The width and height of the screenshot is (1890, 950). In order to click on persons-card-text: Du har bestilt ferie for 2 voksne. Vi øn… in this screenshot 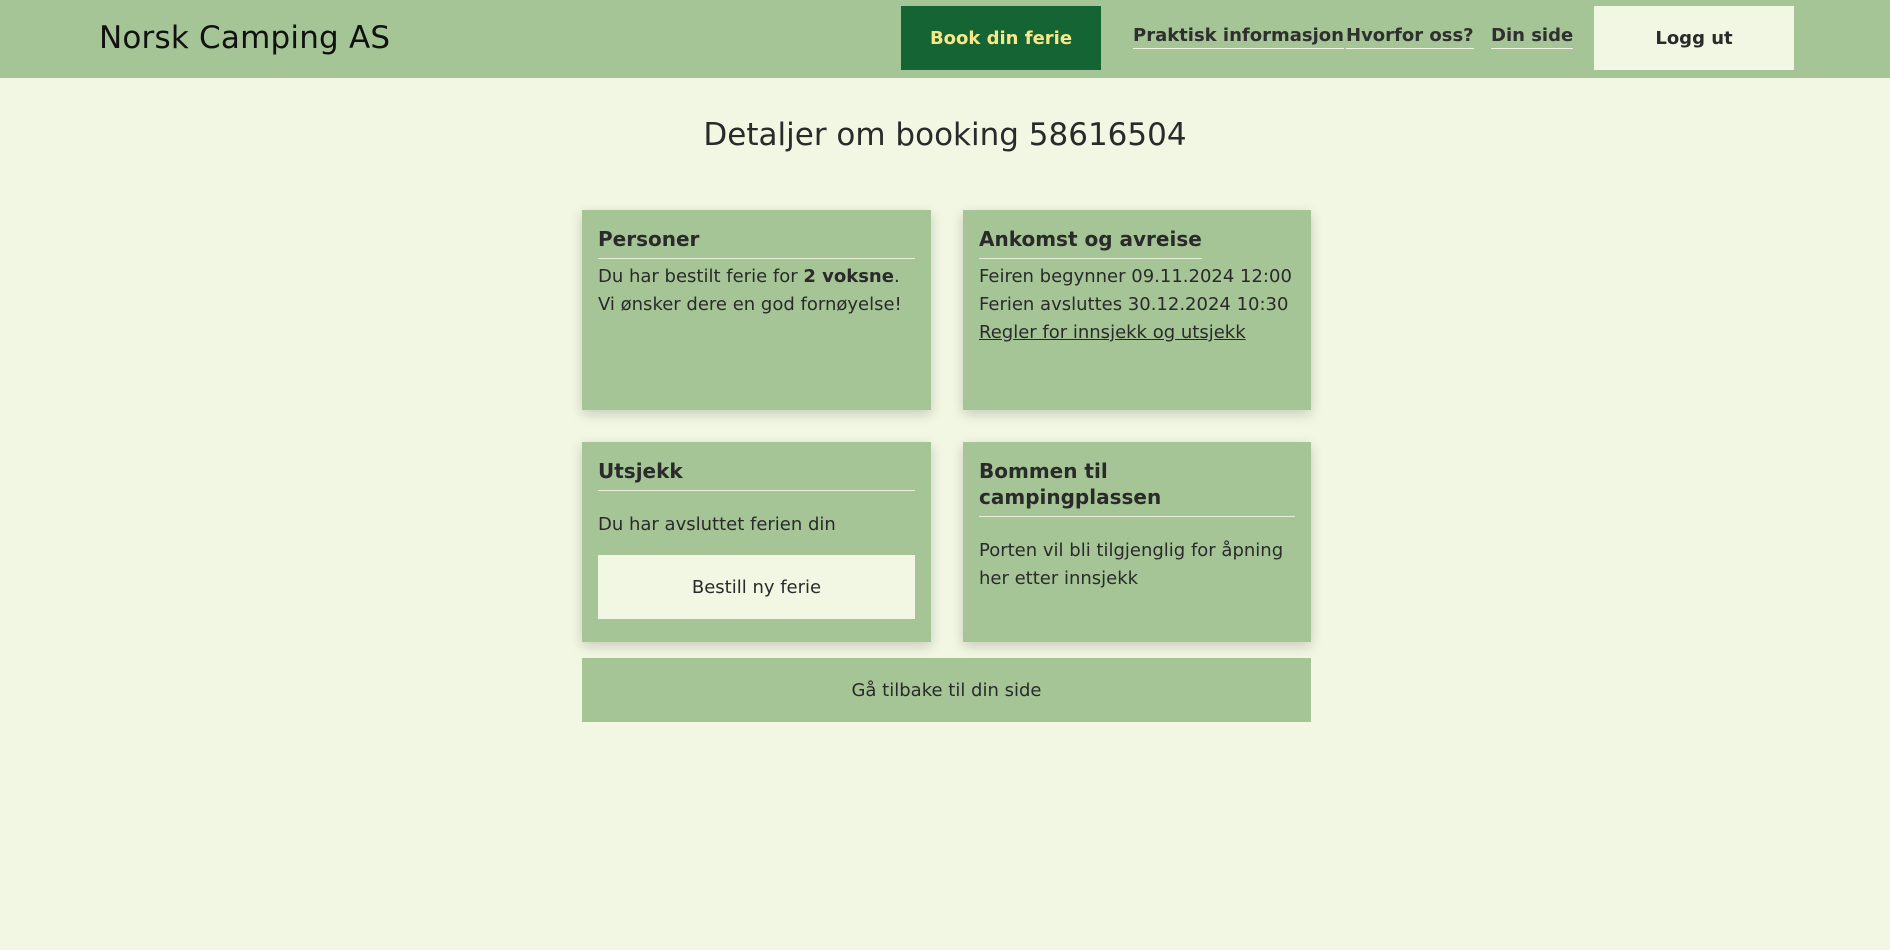, I will do `click(756, 291)`.